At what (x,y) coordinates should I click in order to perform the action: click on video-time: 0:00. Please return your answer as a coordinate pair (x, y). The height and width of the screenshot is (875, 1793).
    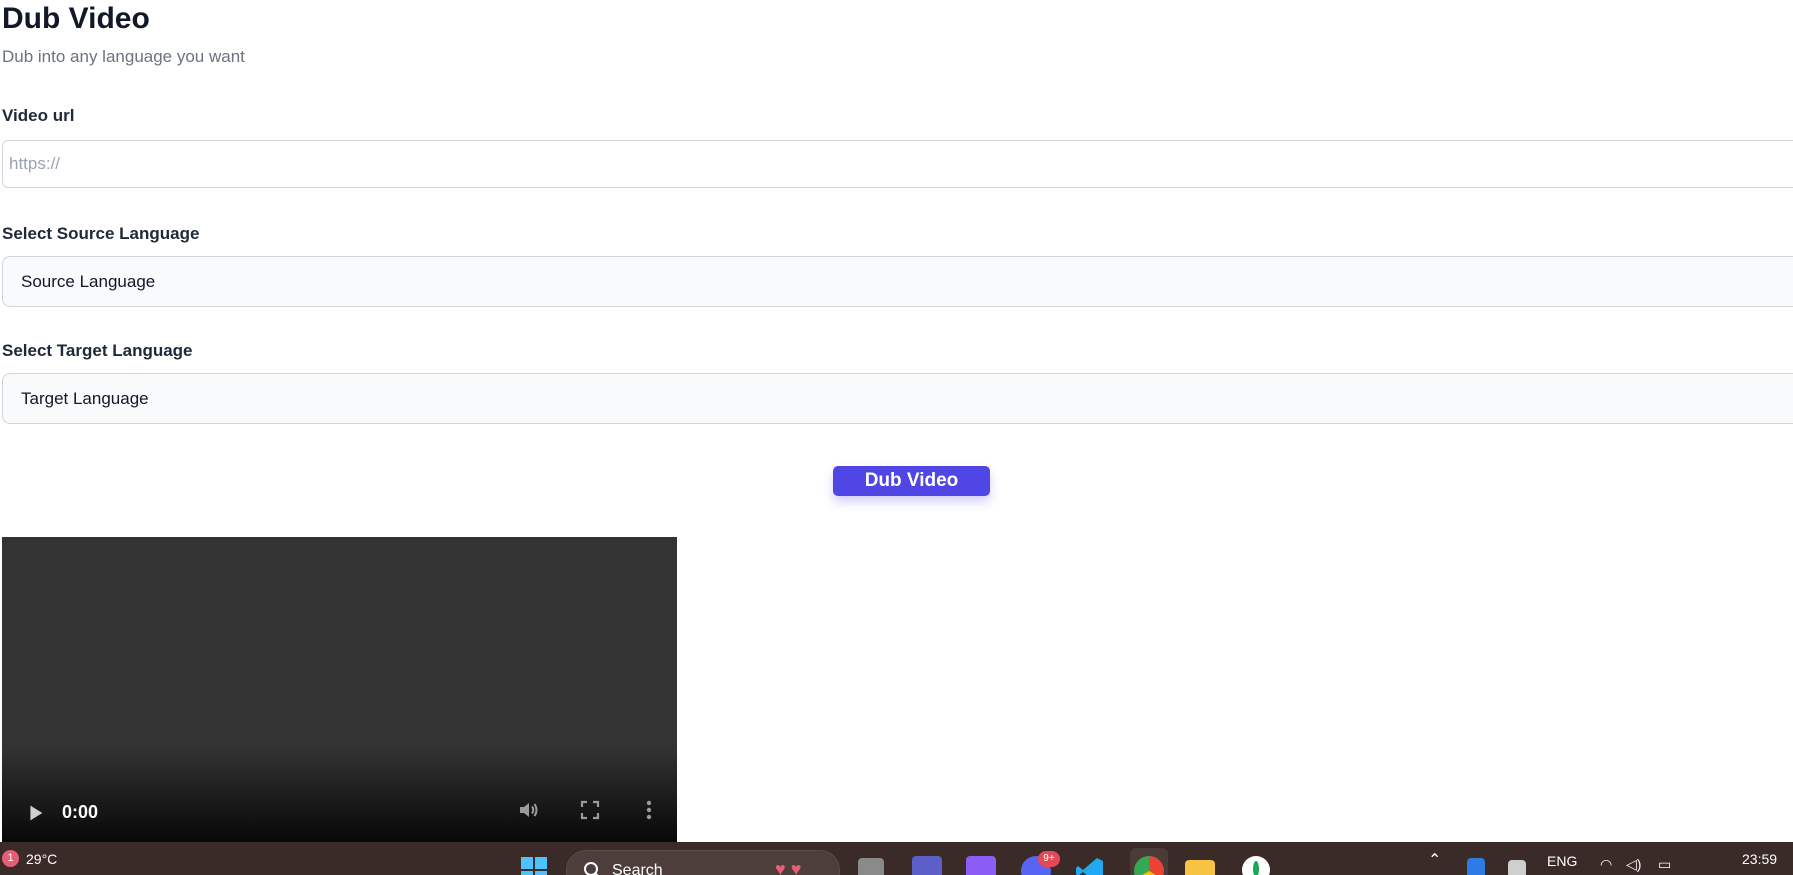
    Looking at the image, I should click on (80, 812).